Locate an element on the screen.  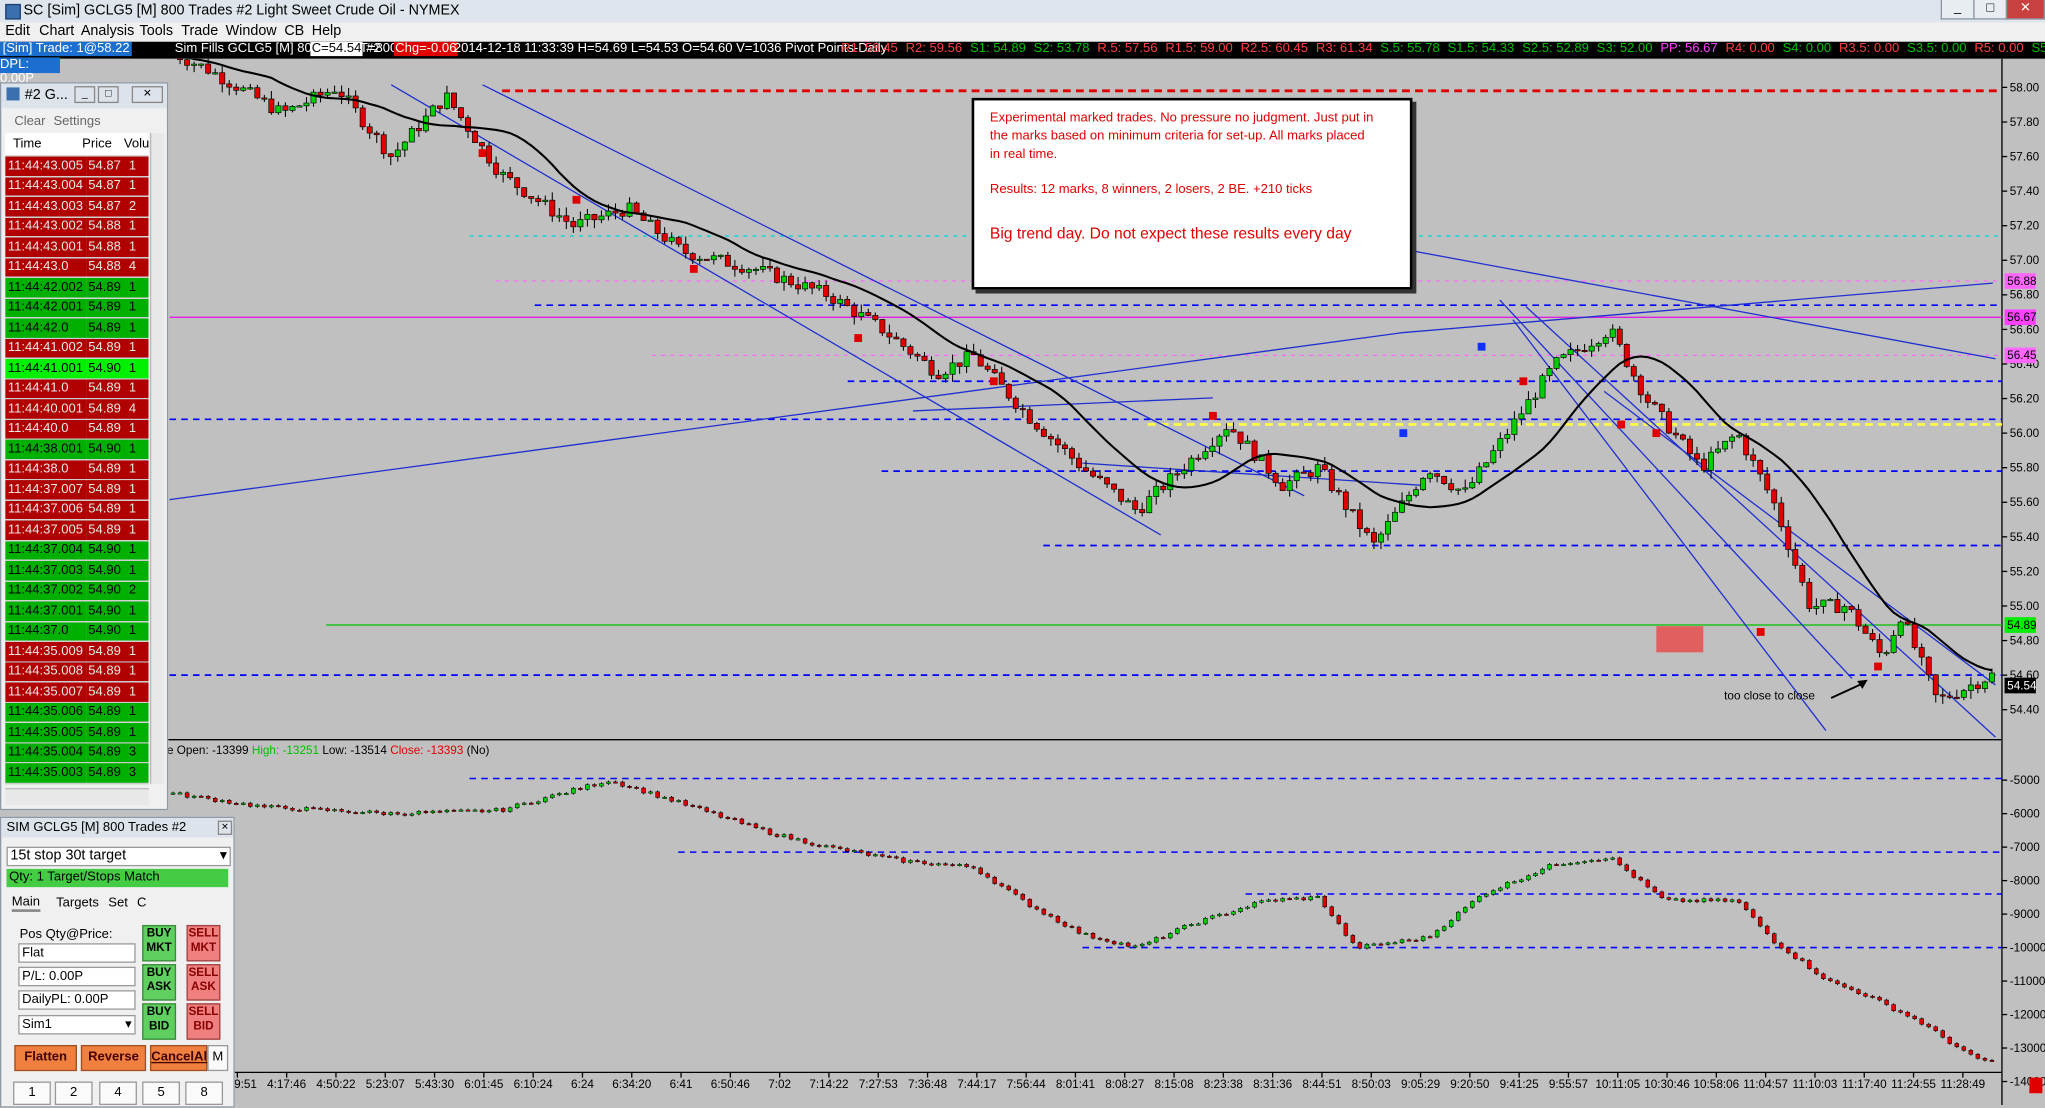
ts-horizontal-scrollbar is located at coordinates (77, 796).